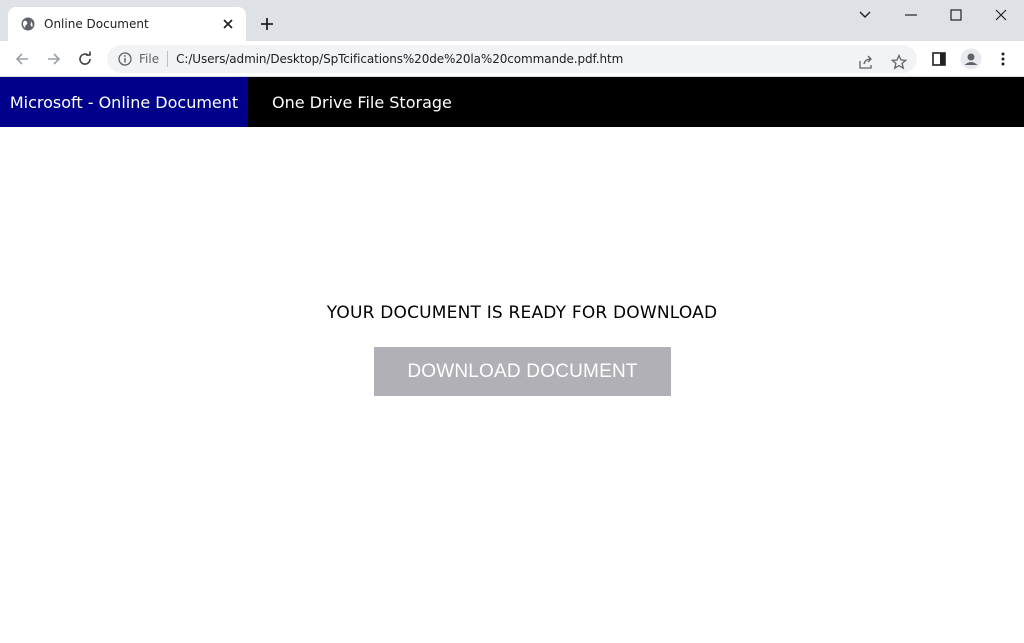 The width and height of the screenshot is (1024, 643). I want to click on close-tab-icon, so click(228, 24).